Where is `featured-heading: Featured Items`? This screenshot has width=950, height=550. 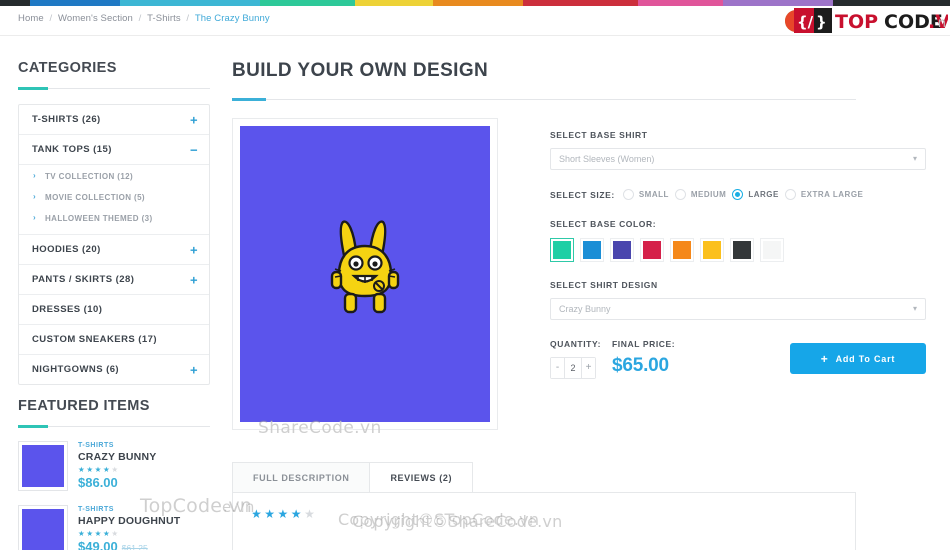
featured-heading: Featured Items is located at coordinates (84, 406).